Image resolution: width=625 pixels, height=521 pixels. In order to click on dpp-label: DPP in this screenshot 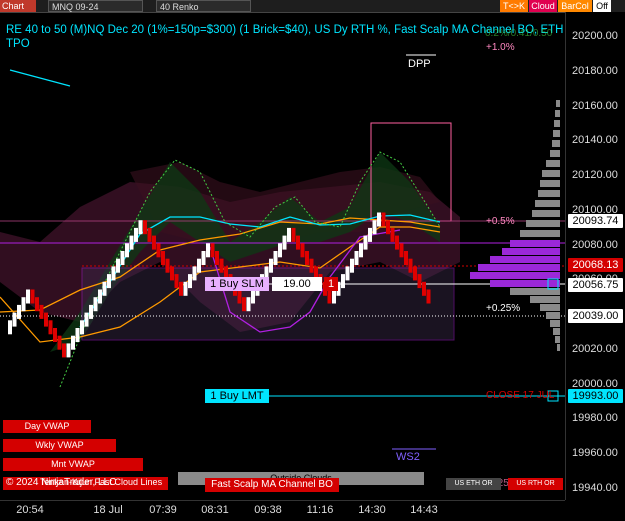, I will do `click(419, 64)`.